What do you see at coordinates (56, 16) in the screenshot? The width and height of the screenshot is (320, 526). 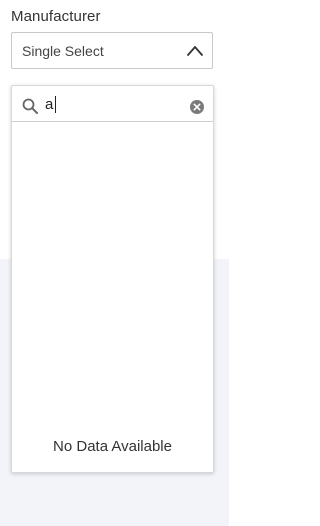 I see `field-label: Manufacturer` at bounding box center [56, 16].